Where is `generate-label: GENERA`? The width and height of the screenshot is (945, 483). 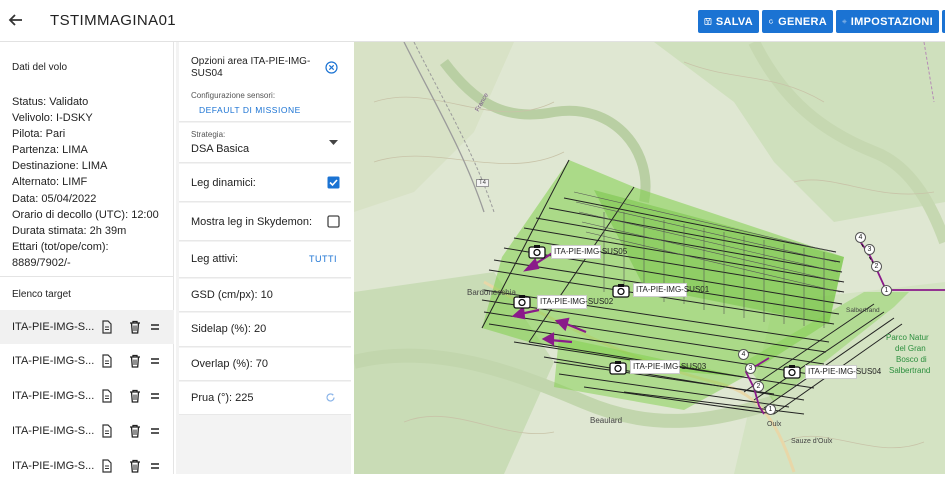 generate-label: GENERA is located at coordinates (802, 21).